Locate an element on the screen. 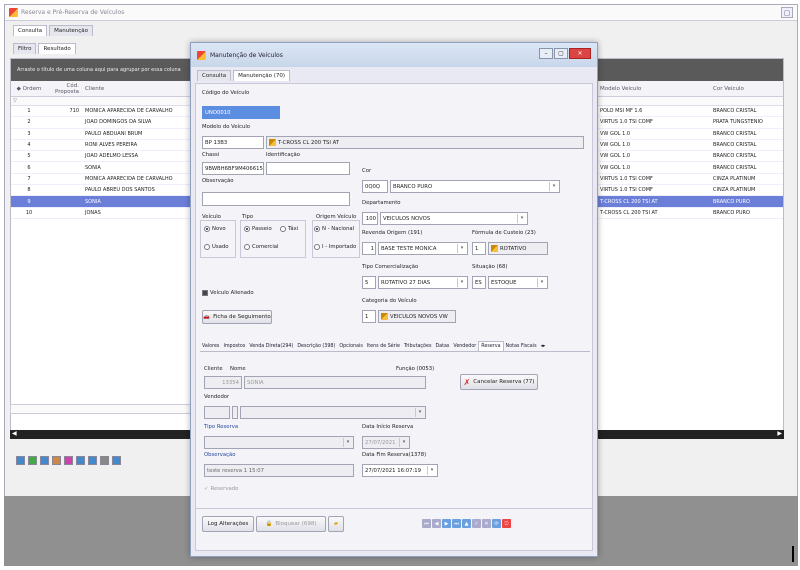 The width and height of the screenshot is (800, 570). table-row: 1 710 MONICA APARECIDA DE CARVALHO is located at coordinates (102, 112).